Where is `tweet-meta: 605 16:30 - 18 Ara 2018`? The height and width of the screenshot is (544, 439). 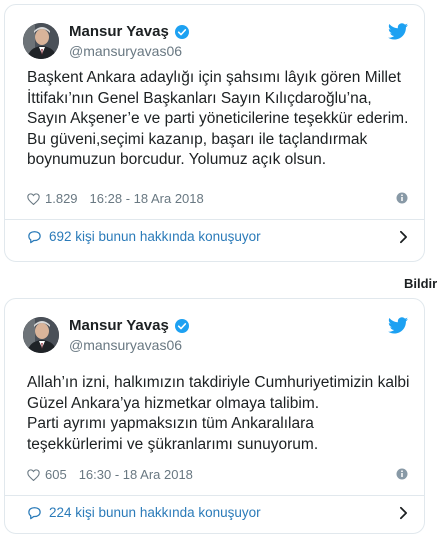 tweet-meta: 605 16:30 - 18 Ara 2018 is located at coordinates (217, 474).